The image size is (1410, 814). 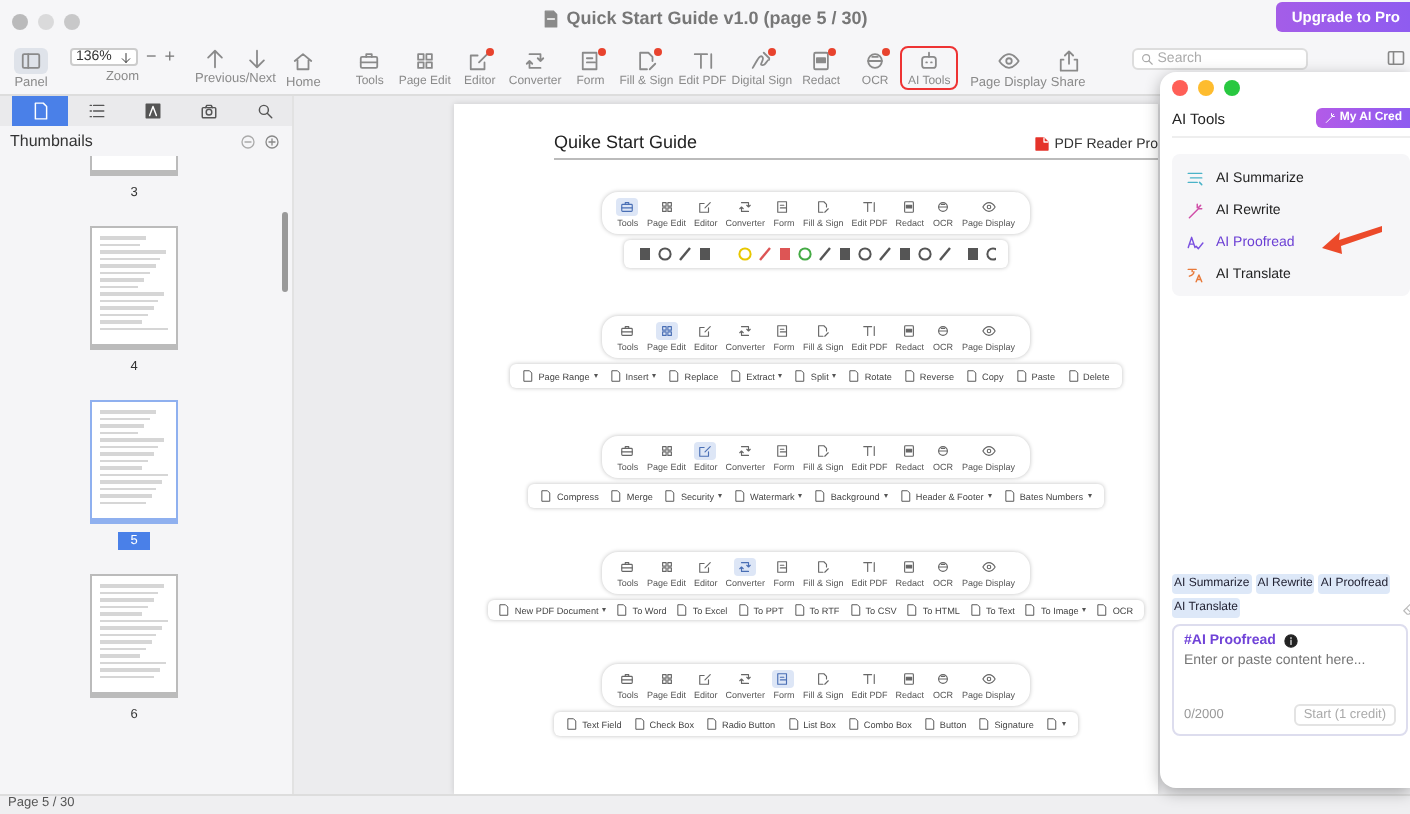 What do you see at coordinates (285, 252) in the screenshot?
I see `scrollbar` at bounding box center [285, 252].